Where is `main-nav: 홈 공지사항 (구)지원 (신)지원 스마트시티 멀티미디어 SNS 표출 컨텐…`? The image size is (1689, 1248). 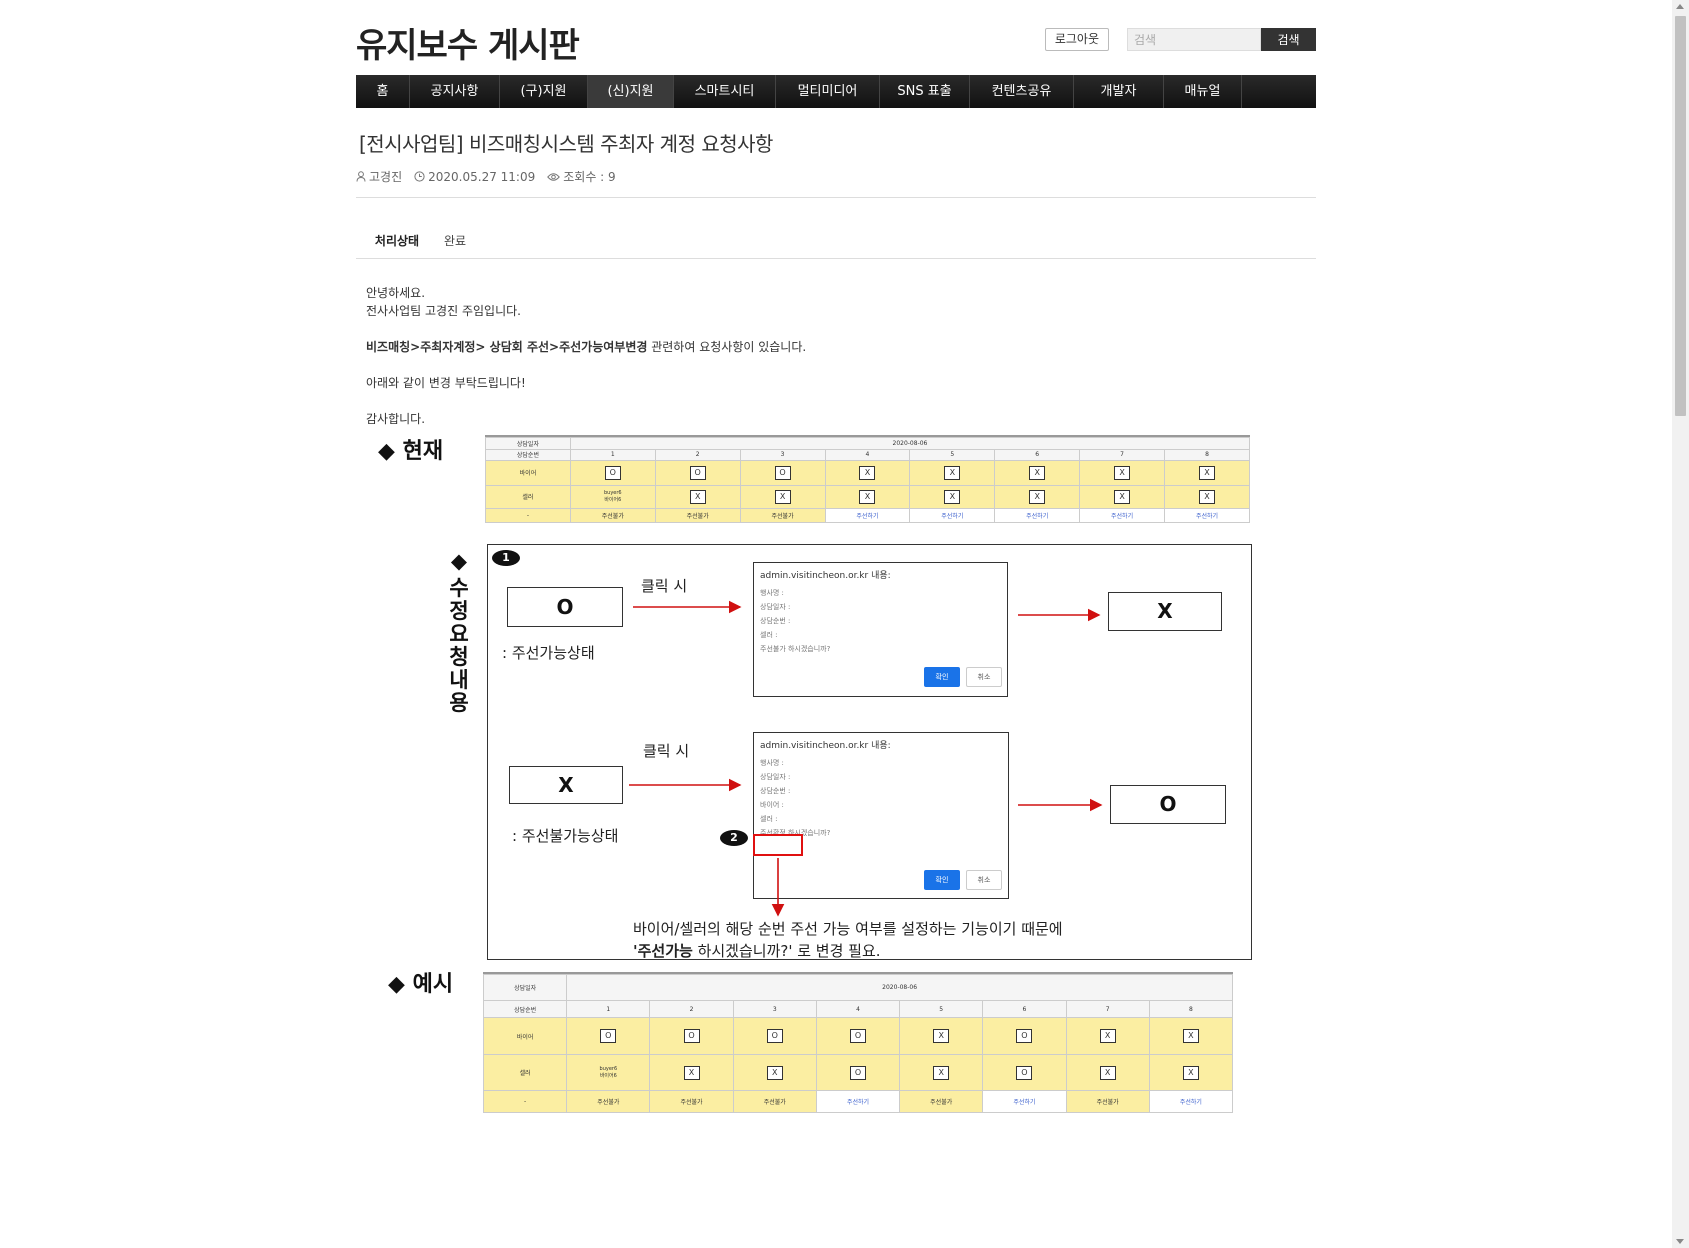
main-nav: 홈 공지사항 (구)지원 (신)지원 스마트시티 멀티미디어 SNS 표출 컨텐… is located at coordinates (836, 91).